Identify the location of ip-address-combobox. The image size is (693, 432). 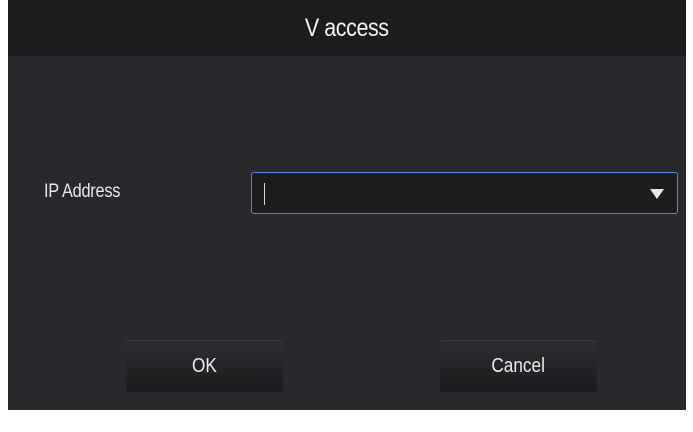
(464, 193).